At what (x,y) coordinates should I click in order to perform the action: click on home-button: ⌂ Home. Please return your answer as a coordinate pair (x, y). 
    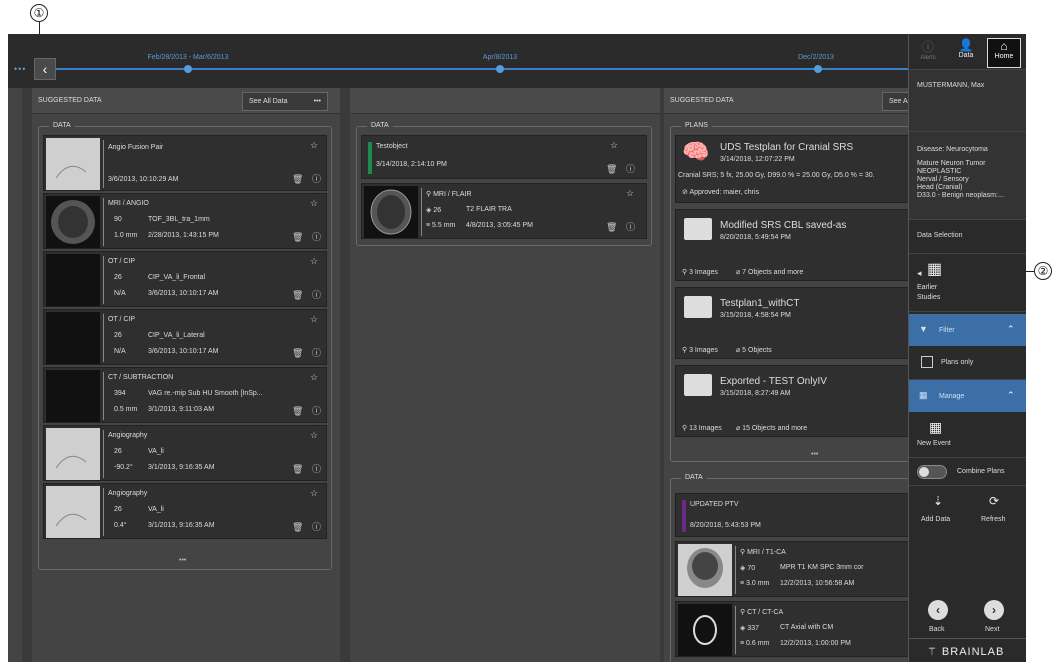
    Looking at the image, I should click on (1004, 53).